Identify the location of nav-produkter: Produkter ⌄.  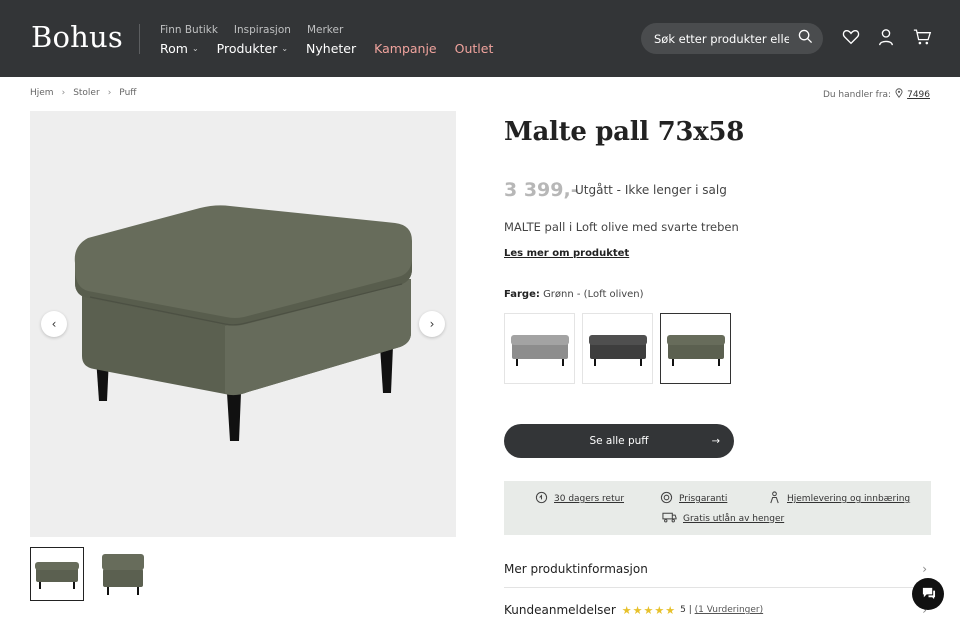
(252, 48).